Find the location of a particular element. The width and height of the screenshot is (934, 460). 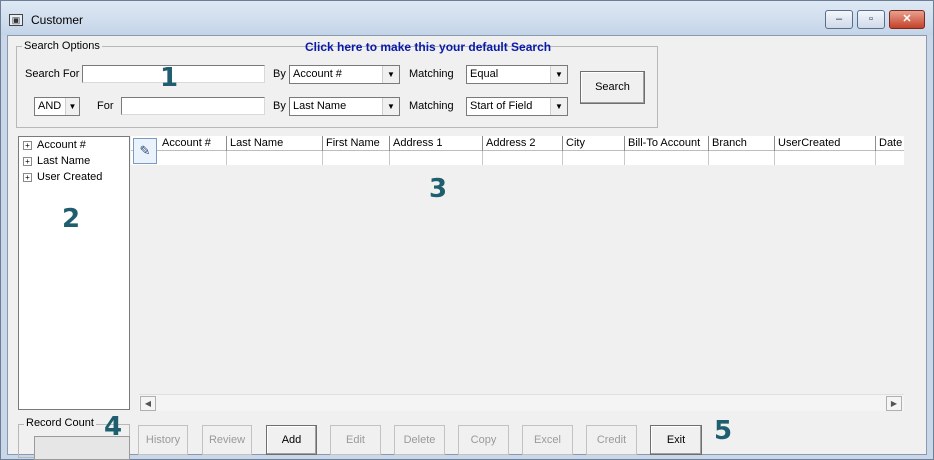

scroll-right-icon: ▶ is located at coordinates (894, 403).